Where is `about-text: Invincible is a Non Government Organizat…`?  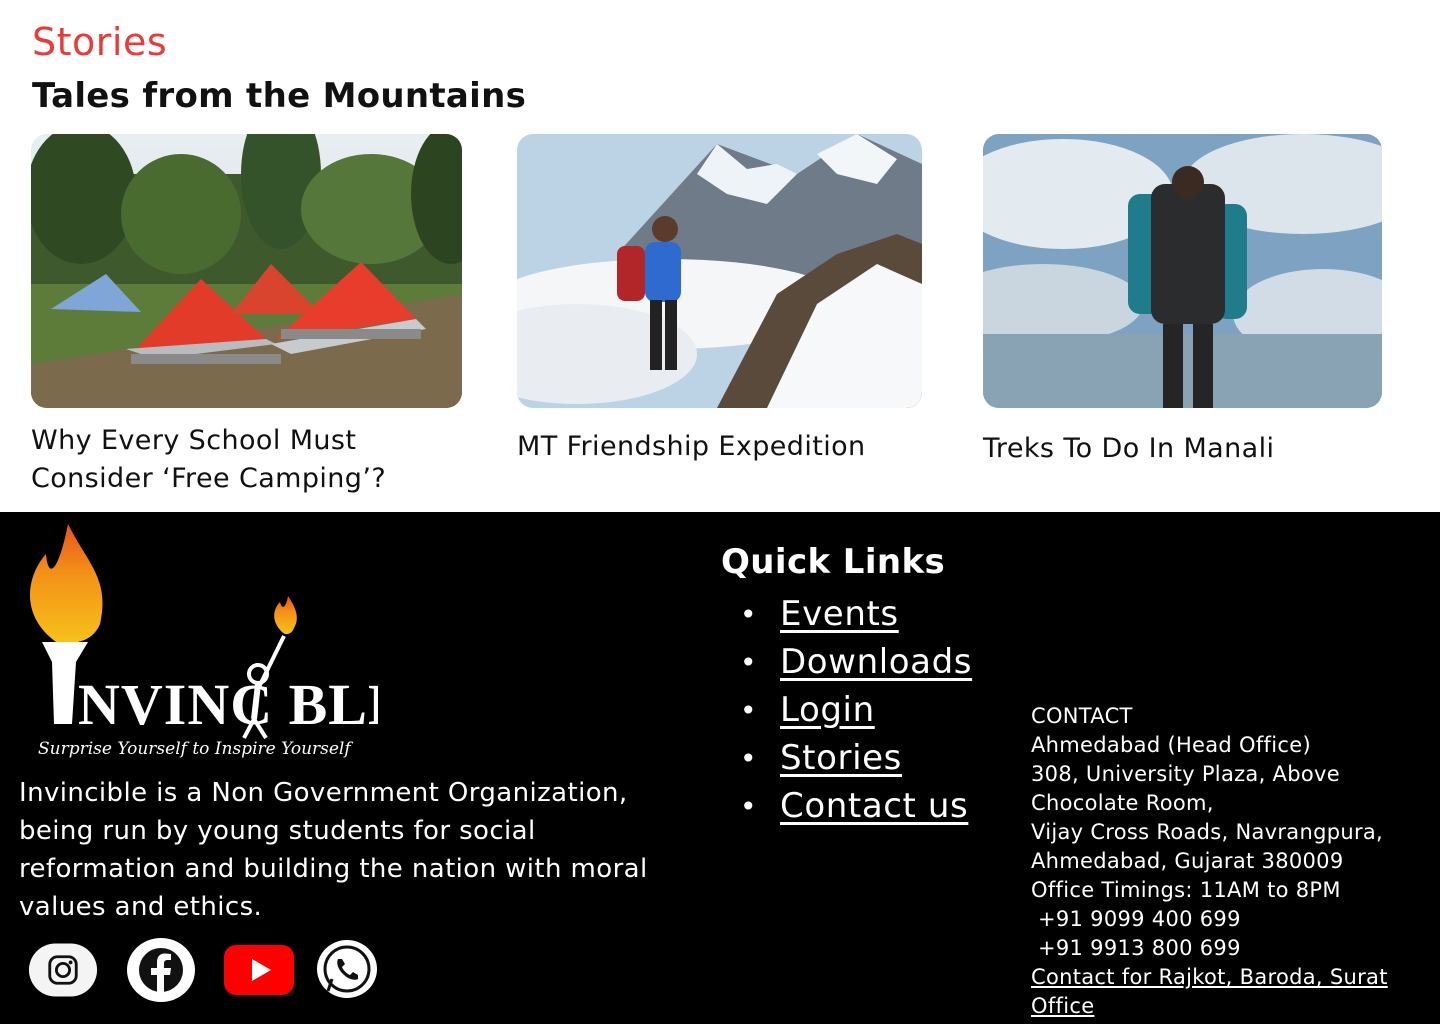 about-text: Invincible is a Non Government Organizat… is located at coordinates (333, 850).